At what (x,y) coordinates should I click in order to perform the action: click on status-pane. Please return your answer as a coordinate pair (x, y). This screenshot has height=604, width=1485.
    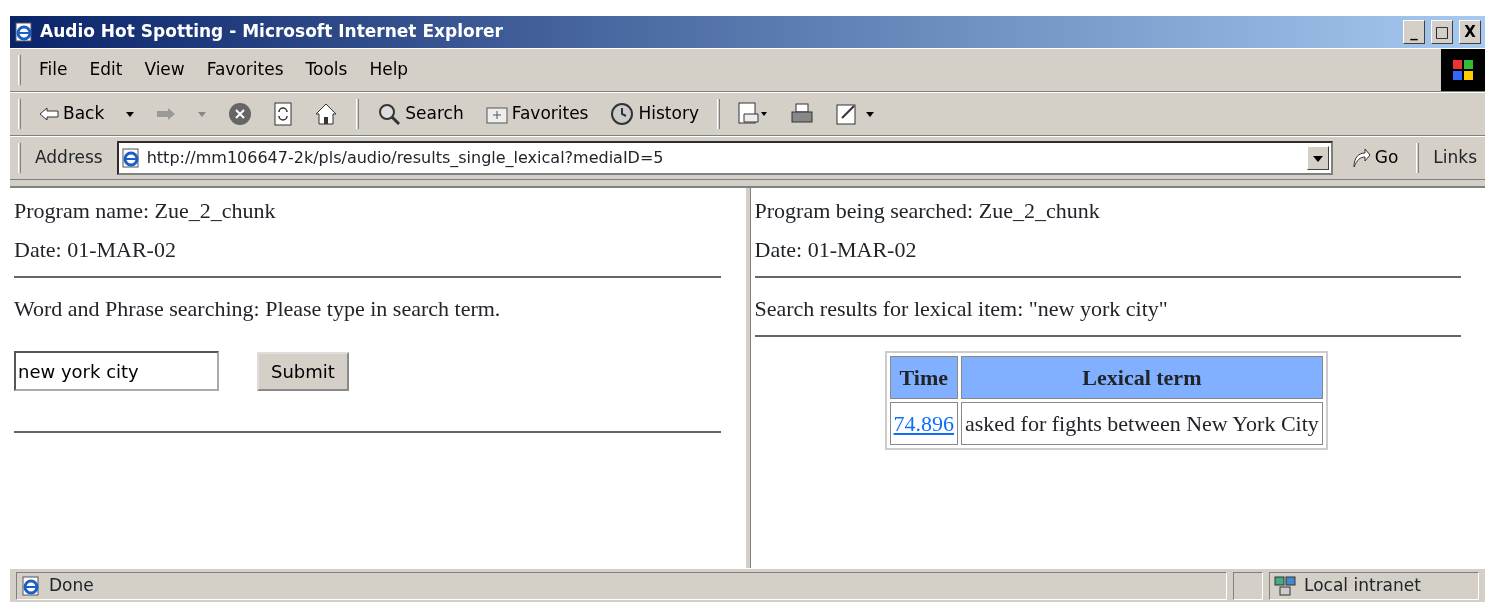
    Looking at the image, I should click on (1248, 585).